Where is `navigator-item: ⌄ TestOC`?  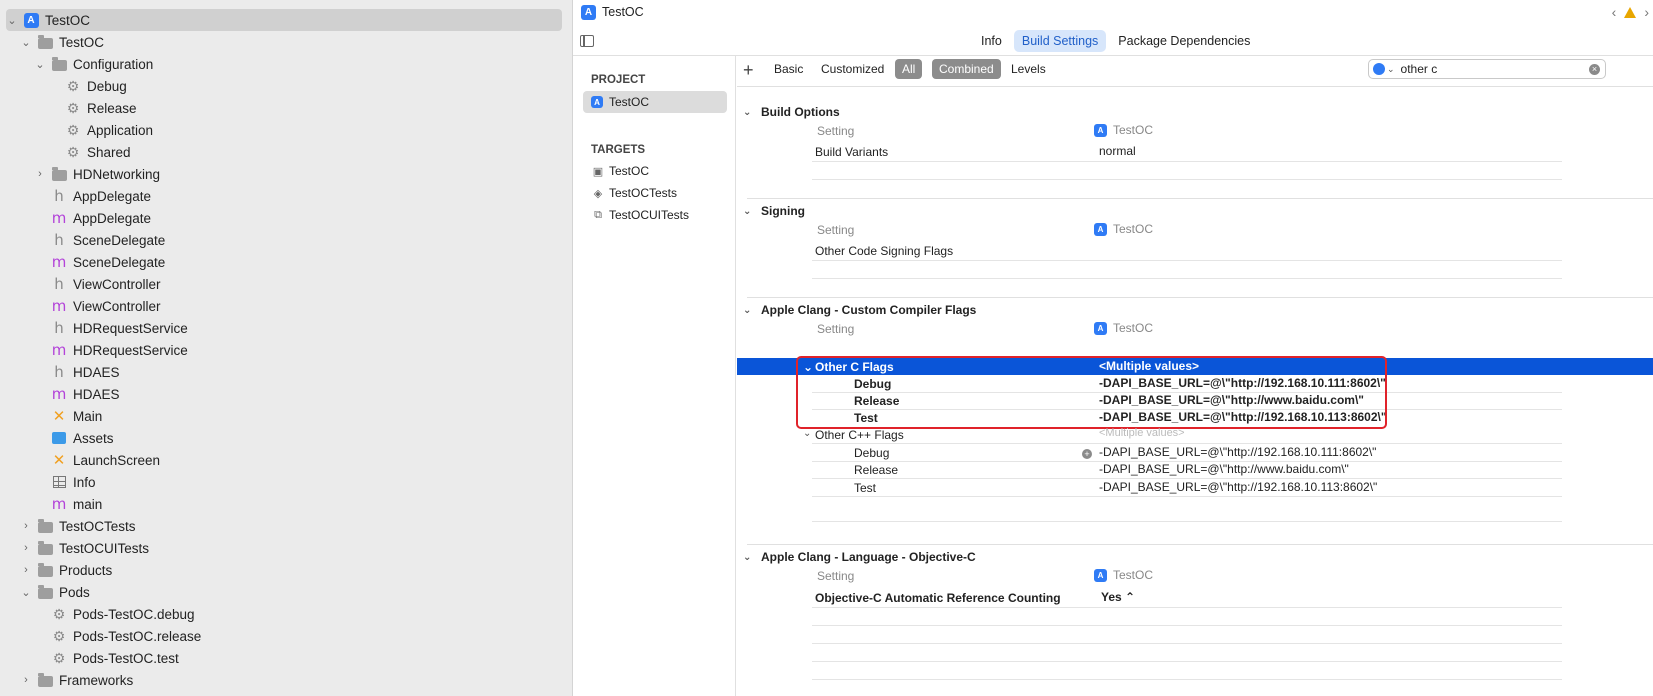
navigator-item: ⌄ TestOC is located at coordinates (284, 42).